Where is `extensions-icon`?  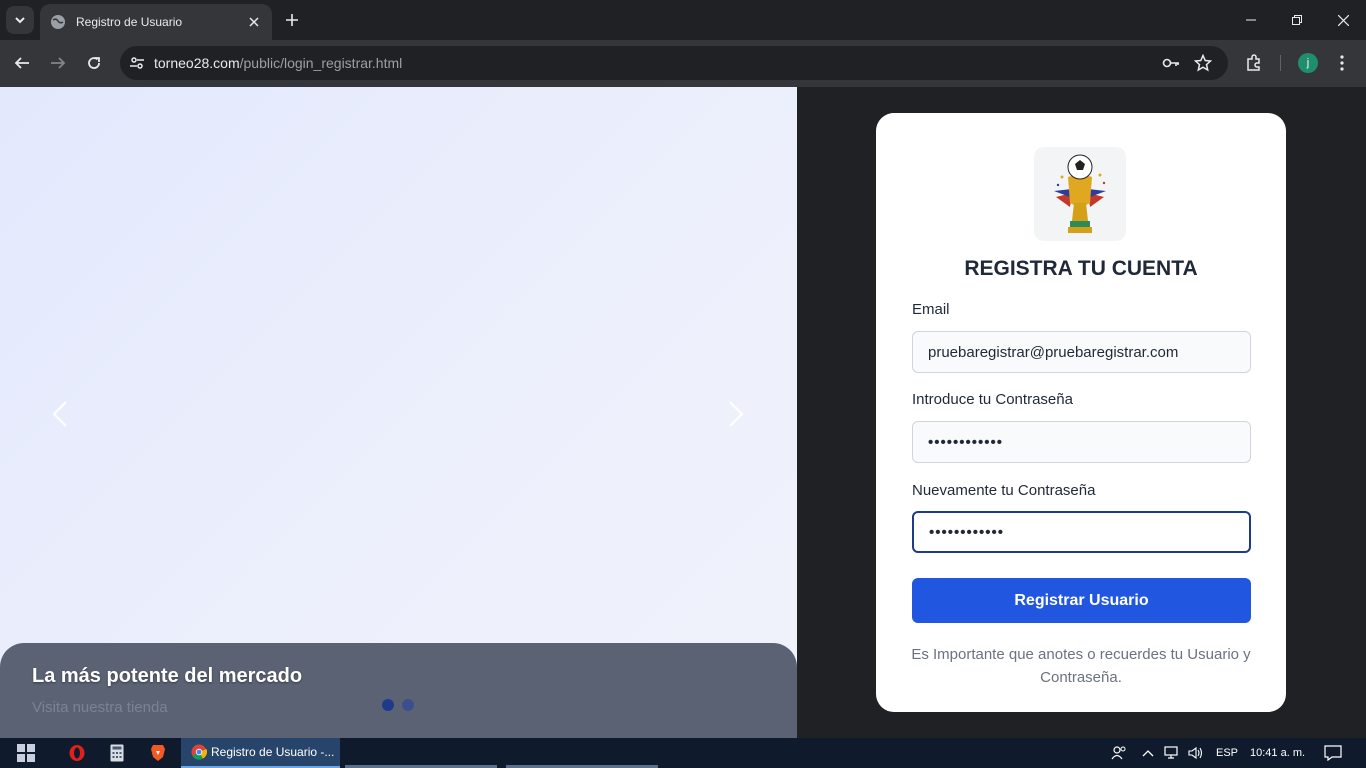
extensions-icon is located at coordinates (1254, 63).